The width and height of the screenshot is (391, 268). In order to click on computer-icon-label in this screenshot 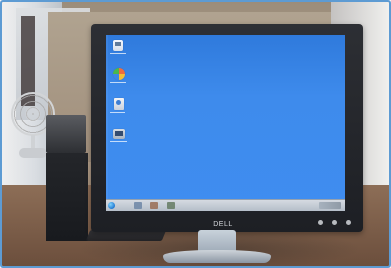, I will do `click(118, 53)`.